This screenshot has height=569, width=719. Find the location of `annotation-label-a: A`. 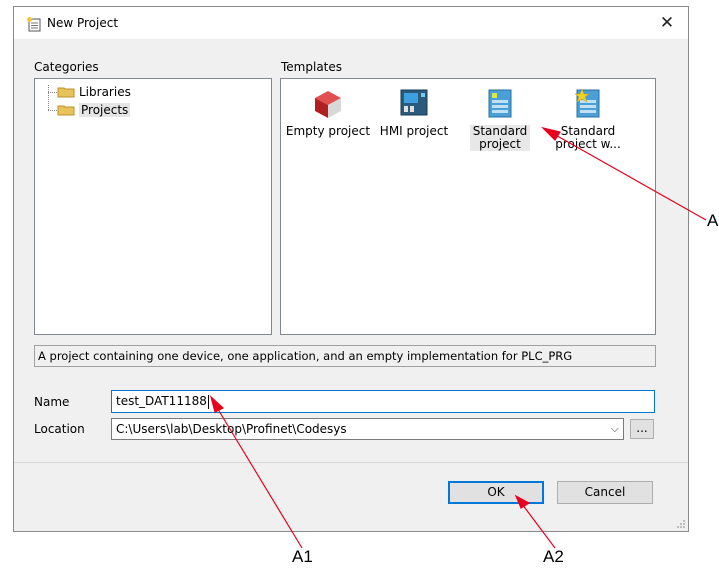

annotation-label-a: A is located at coordinates (713, 220).